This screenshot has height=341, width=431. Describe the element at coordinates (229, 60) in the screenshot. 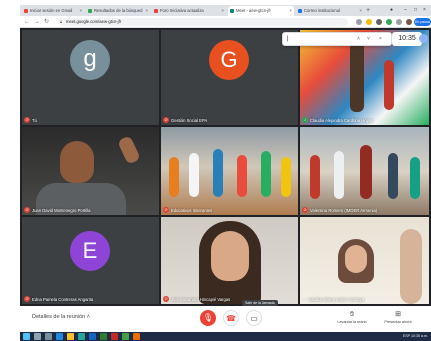

I see `avatar: G` at that location.